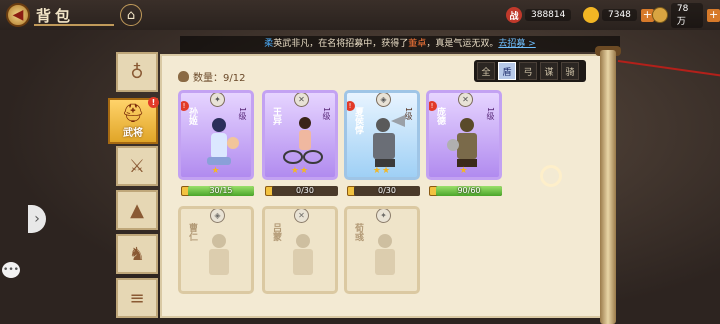 This screenshot has height=324, width=720. I want to click on helmet-icon: ⛑, so click(133, 113).